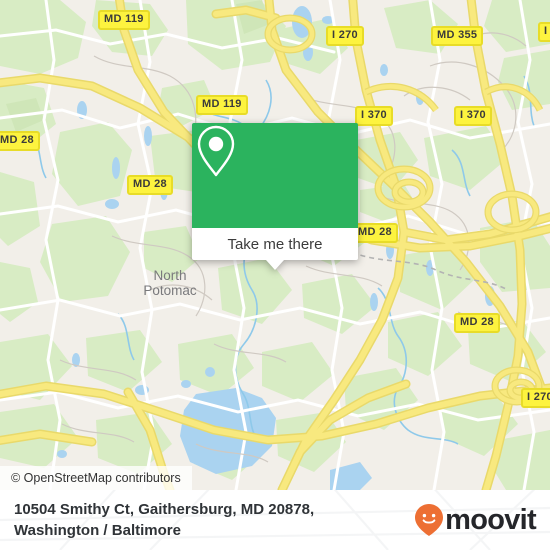 The width and height of the screenshot is (550, 550). I want to click on shield-md-28-west: MD 28, so click(20, 141).